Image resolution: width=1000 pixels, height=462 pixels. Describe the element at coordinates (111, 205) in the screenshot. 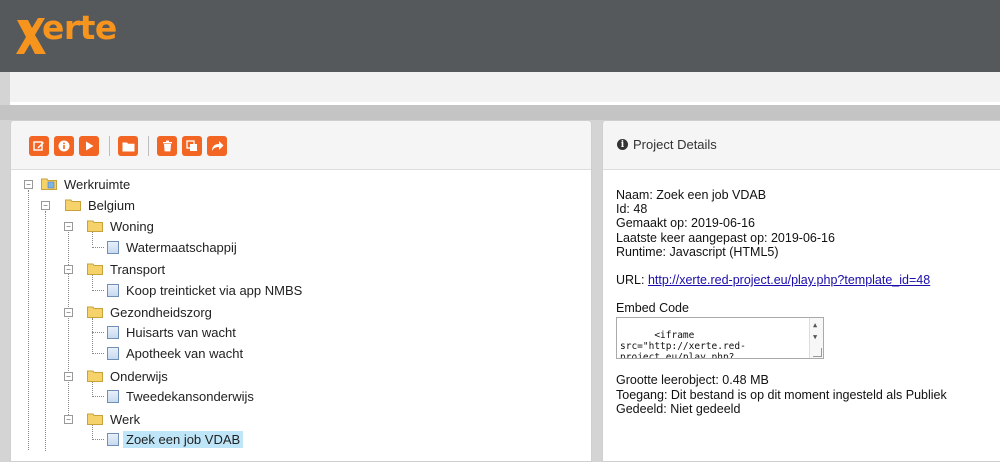

I see `tree-label: Belgium` at that location.